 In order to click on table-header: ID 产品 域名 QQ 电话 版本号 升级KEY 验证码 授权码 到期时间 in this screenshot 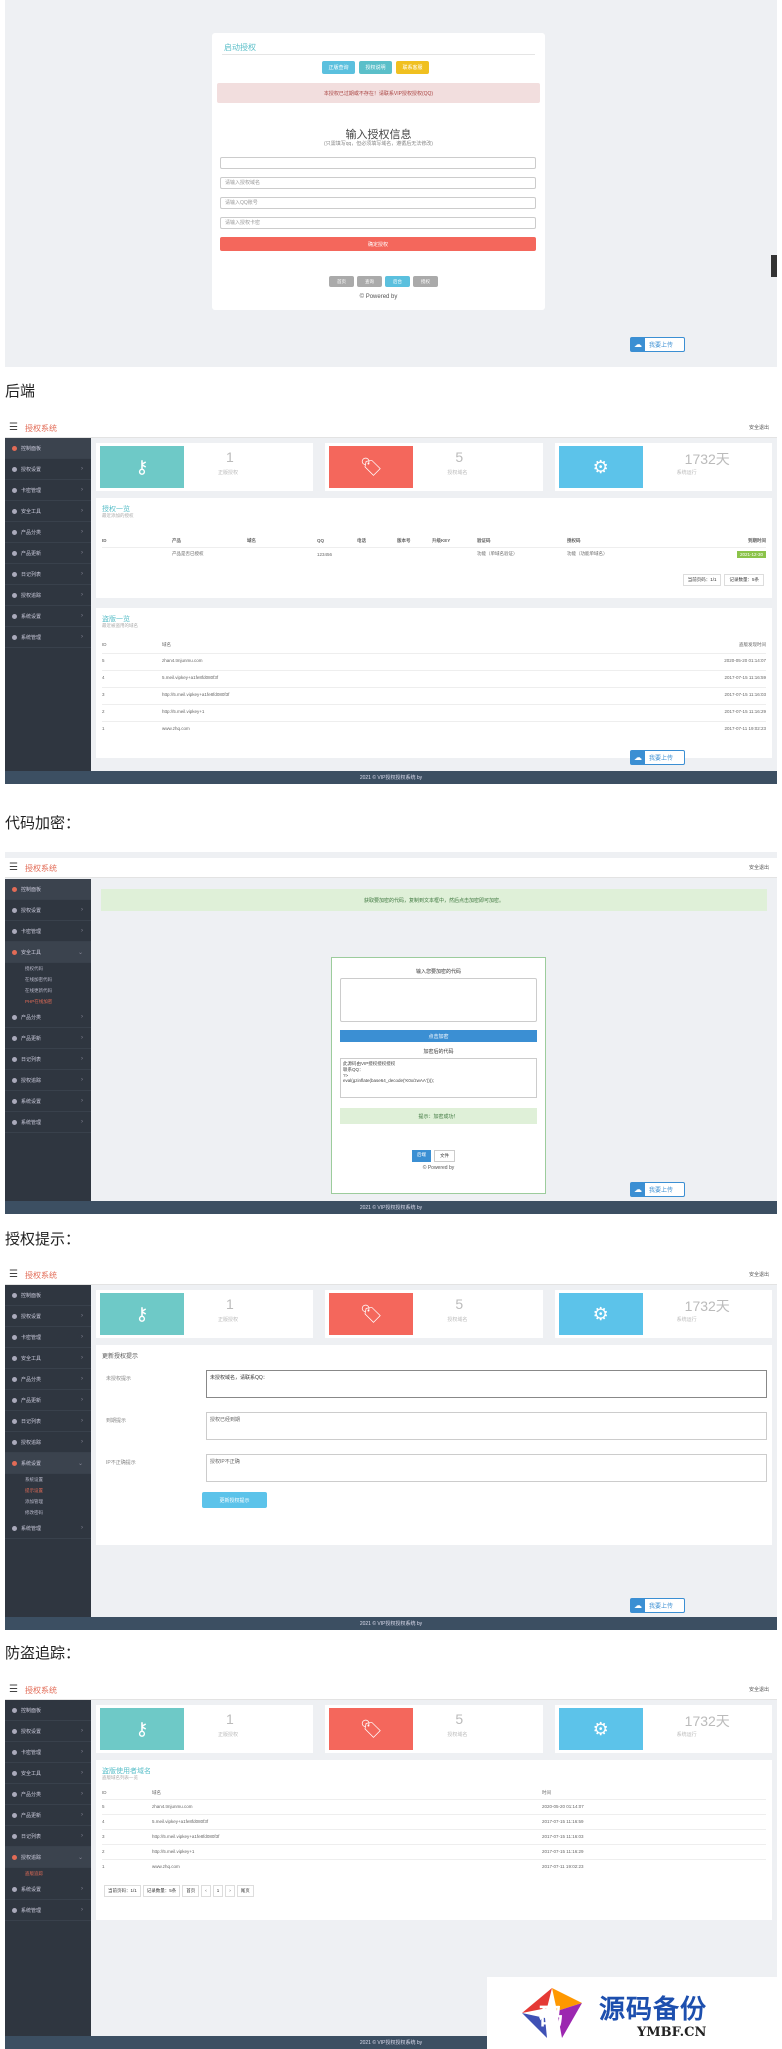, I will do `click(434, 540)`.